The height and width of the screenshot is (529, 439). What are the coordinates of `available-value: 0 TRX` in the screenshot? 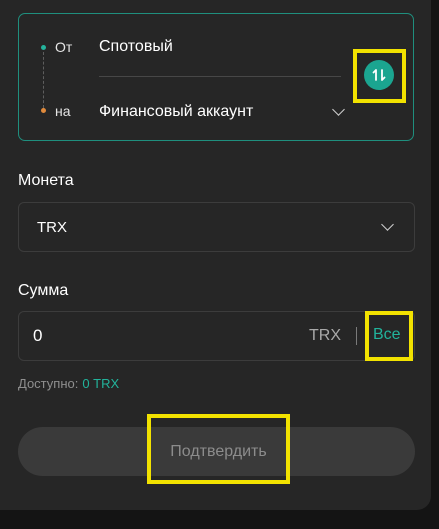 It's located at (101, 383).